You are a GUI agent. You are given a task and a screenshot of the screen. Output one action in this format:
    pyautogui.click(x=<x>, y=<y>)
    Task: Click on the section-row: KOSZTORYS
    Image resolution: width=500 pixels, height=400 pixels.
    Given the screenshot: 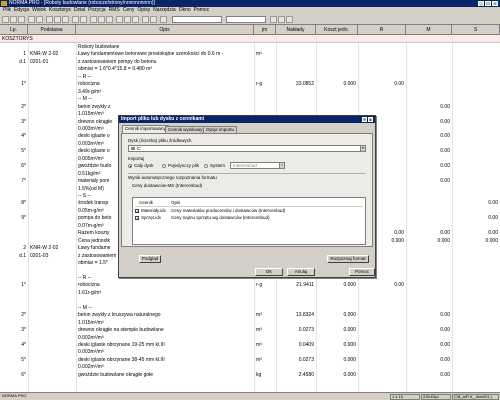 What is the action you would take?
    pyautogui.click(x=250, y=39)
    